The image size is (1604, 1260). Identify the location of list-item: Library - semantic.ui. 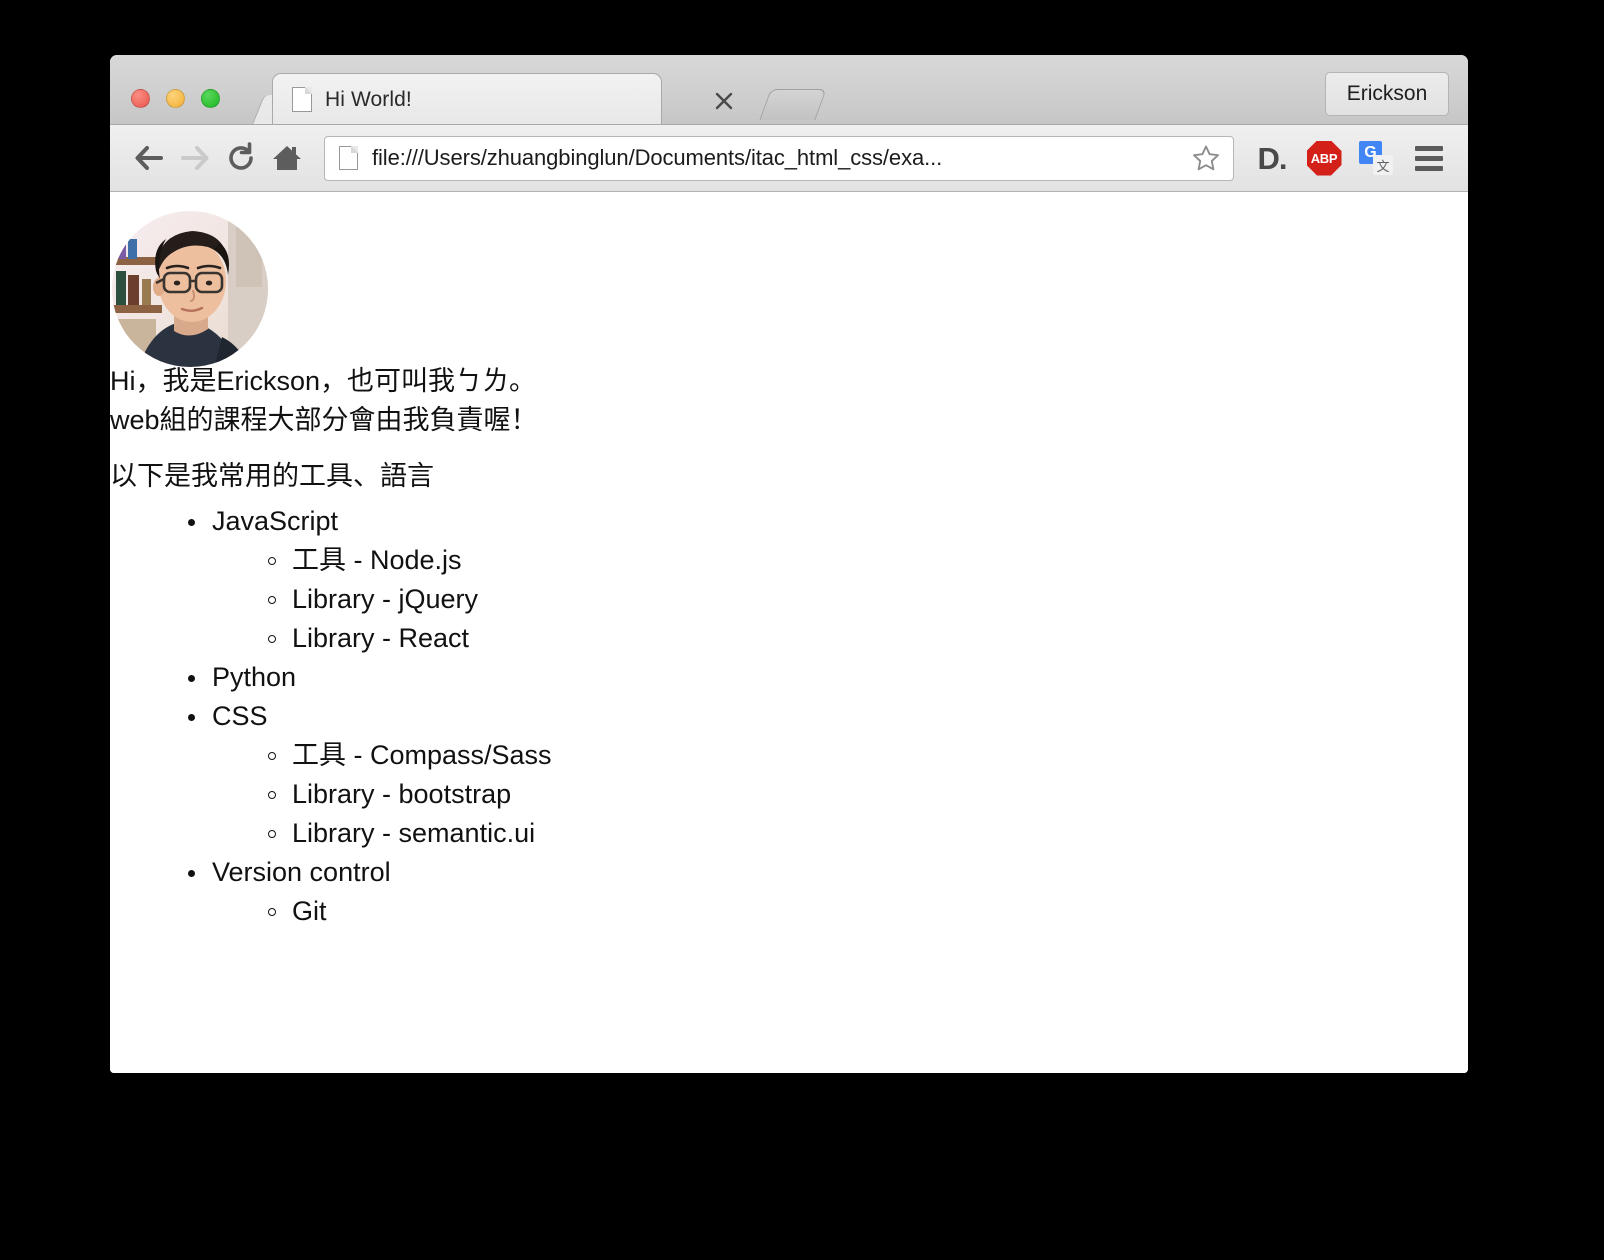
(410, 833).